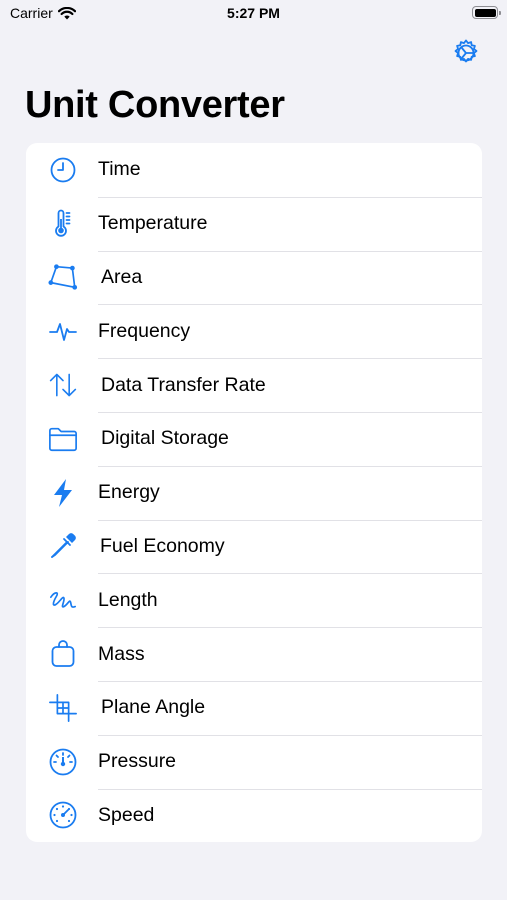  I want to click on settings-button, so click(466, 53).